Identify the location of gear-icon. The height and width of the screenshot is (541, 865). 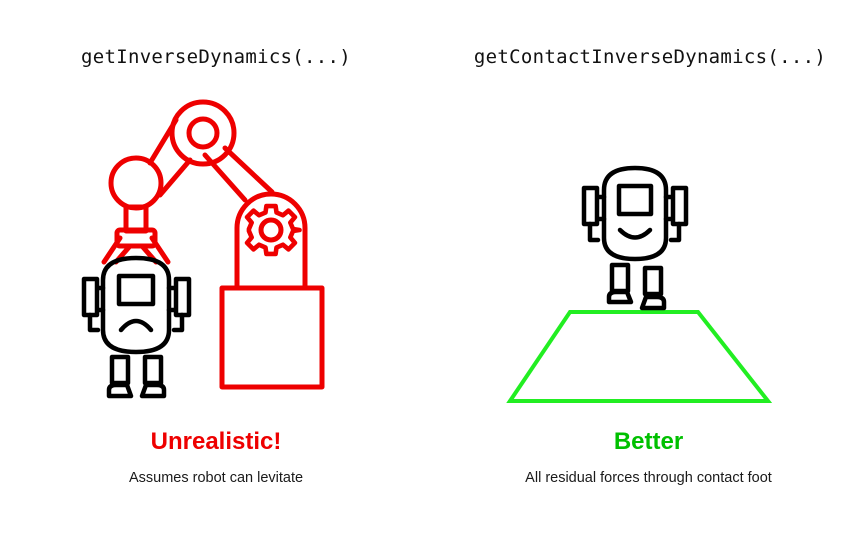
(273, 230).